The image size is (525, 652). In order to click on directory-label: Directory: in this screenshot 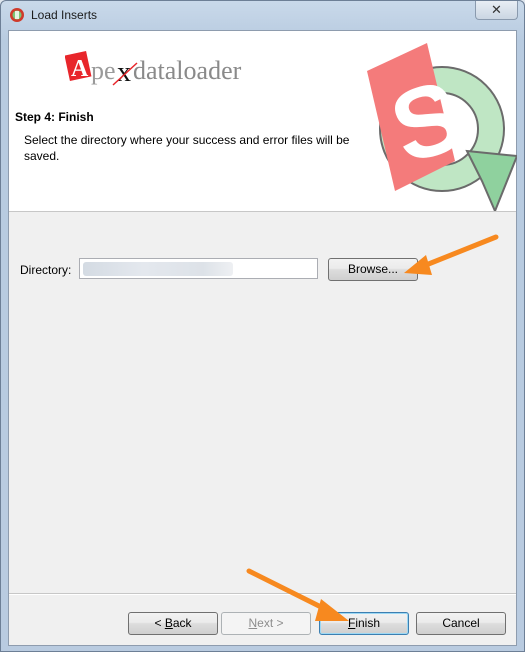, I will do `click(46, 270)`.